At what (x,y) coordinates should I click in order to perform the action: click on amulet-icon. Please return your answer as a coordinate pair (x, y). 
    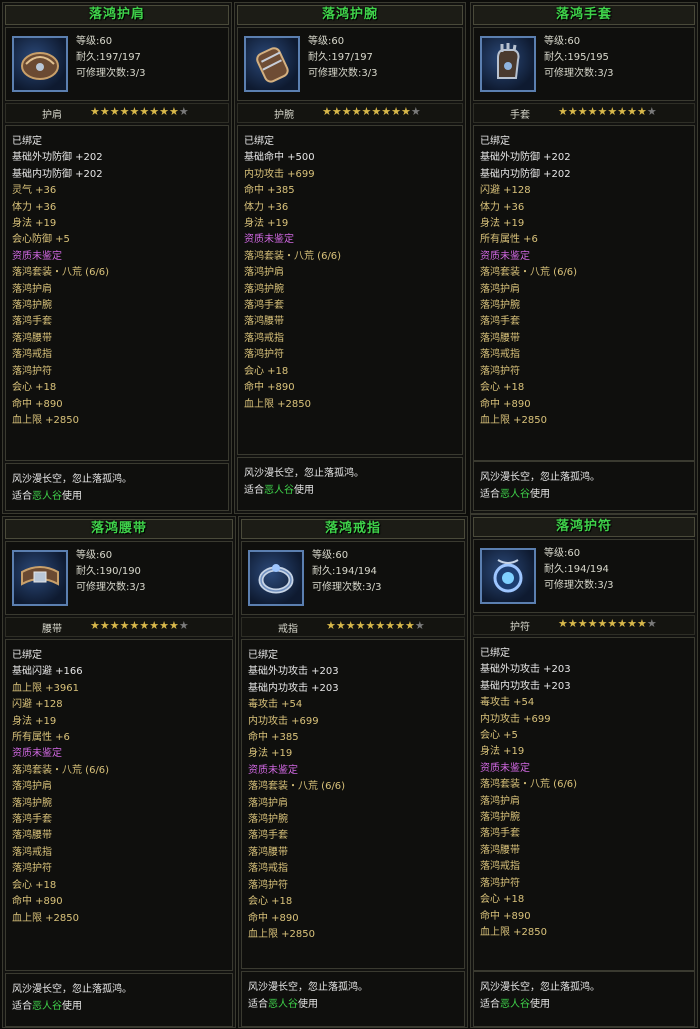
    Looking at the image, I should click on (508, 576).